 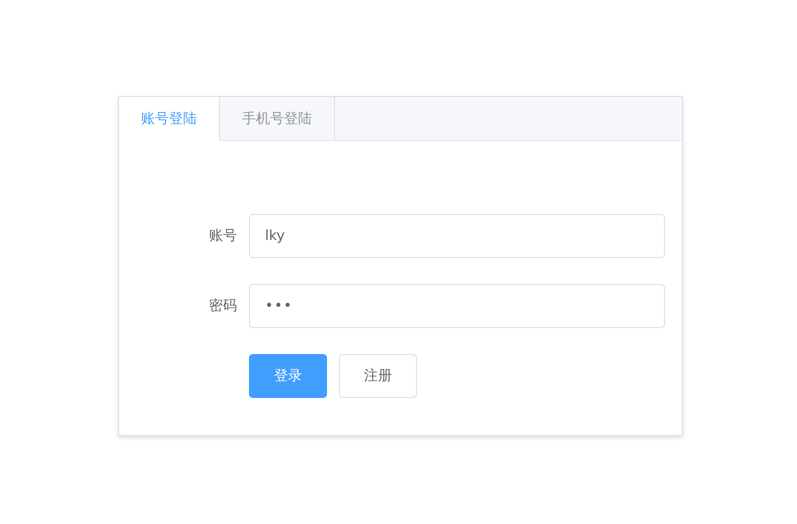 I want to click on password-field: •••, so click(x=457, y=306).